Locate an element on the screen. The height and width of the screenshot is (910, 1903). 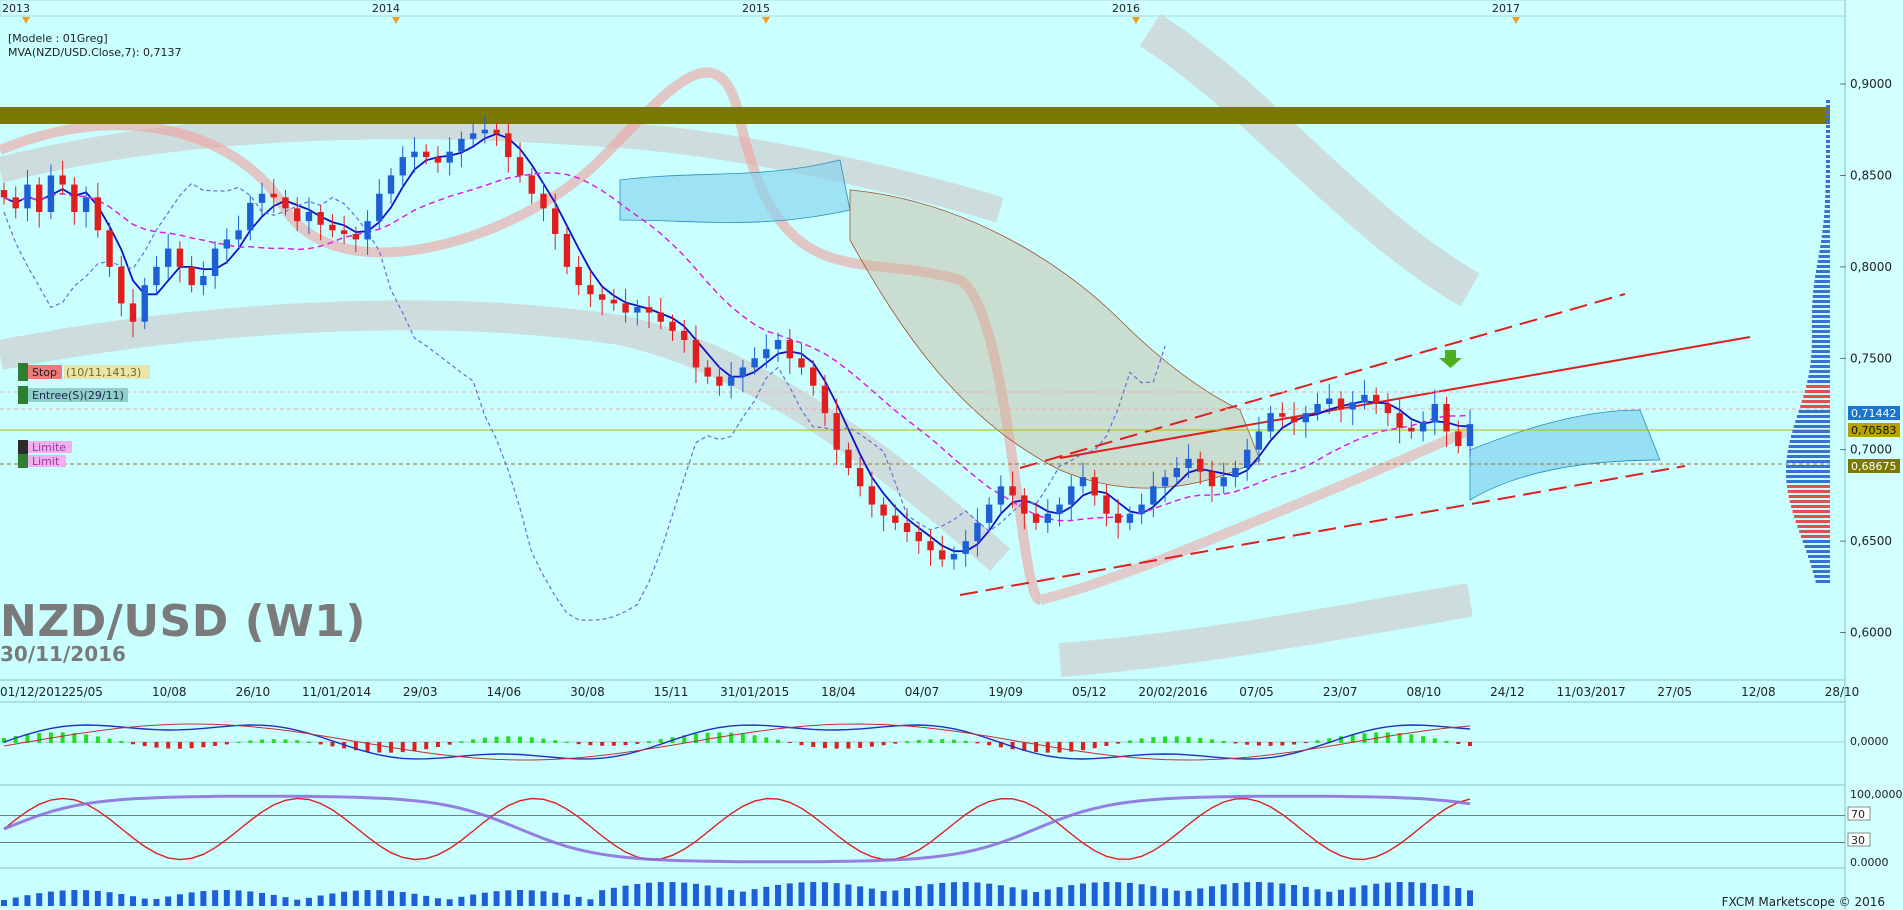
symbol-title: NZD/USD (W1) is located at coordinates (183, 621).